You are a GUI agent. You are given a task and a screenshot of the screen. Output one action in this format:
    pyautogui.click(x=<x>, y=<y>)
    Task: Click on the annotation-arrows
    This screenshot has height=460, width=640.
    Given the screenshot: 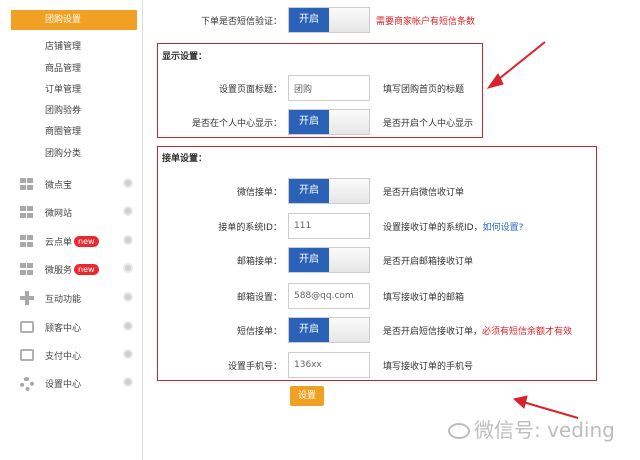 What is the action you would take?
    pyautogui.click(x=532, y=230)
    